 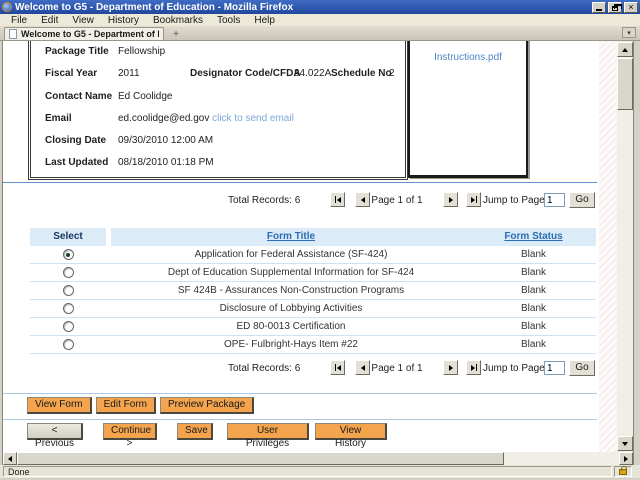 I want to click on scroll-left-icon, so click(x=10, y=458).